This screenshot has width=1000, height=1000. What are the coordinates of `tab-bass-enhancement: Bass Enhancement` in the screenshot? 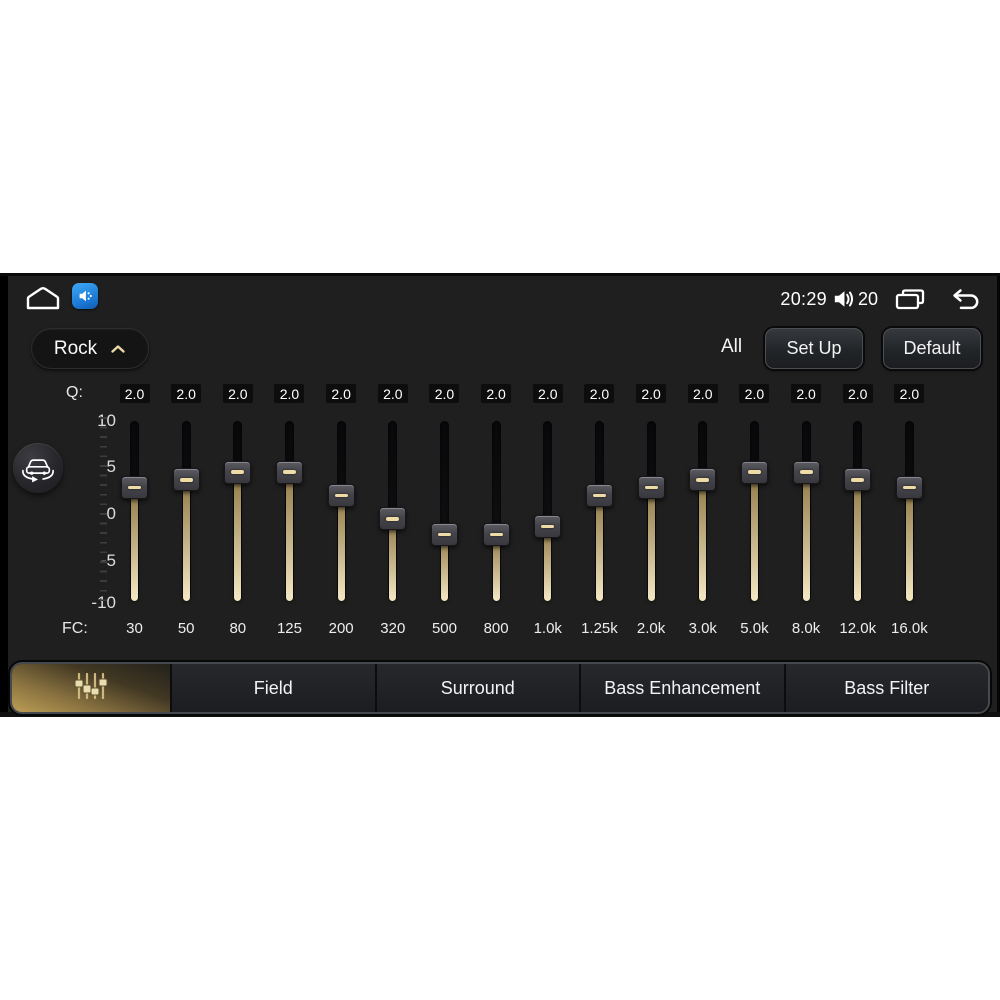 It's located at (681, 688).